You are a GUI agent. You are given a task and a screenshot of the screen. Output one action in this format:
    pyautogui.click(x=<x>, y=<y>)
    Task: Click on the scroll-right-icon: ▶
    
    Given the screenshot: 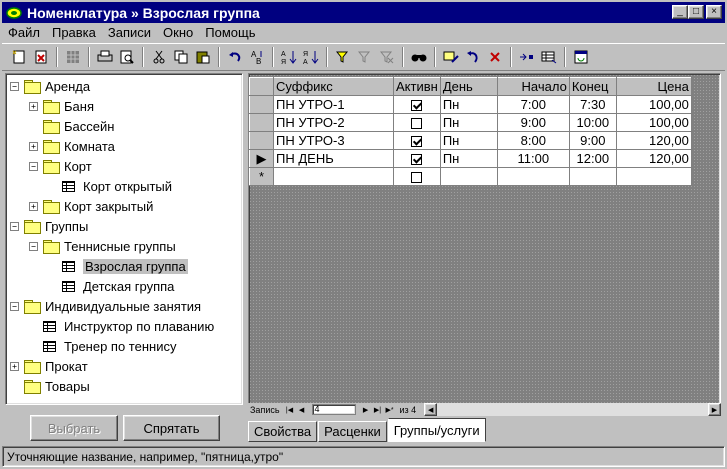 What is the action you would take?
    pyautogui.click(x=714, y=409)
    